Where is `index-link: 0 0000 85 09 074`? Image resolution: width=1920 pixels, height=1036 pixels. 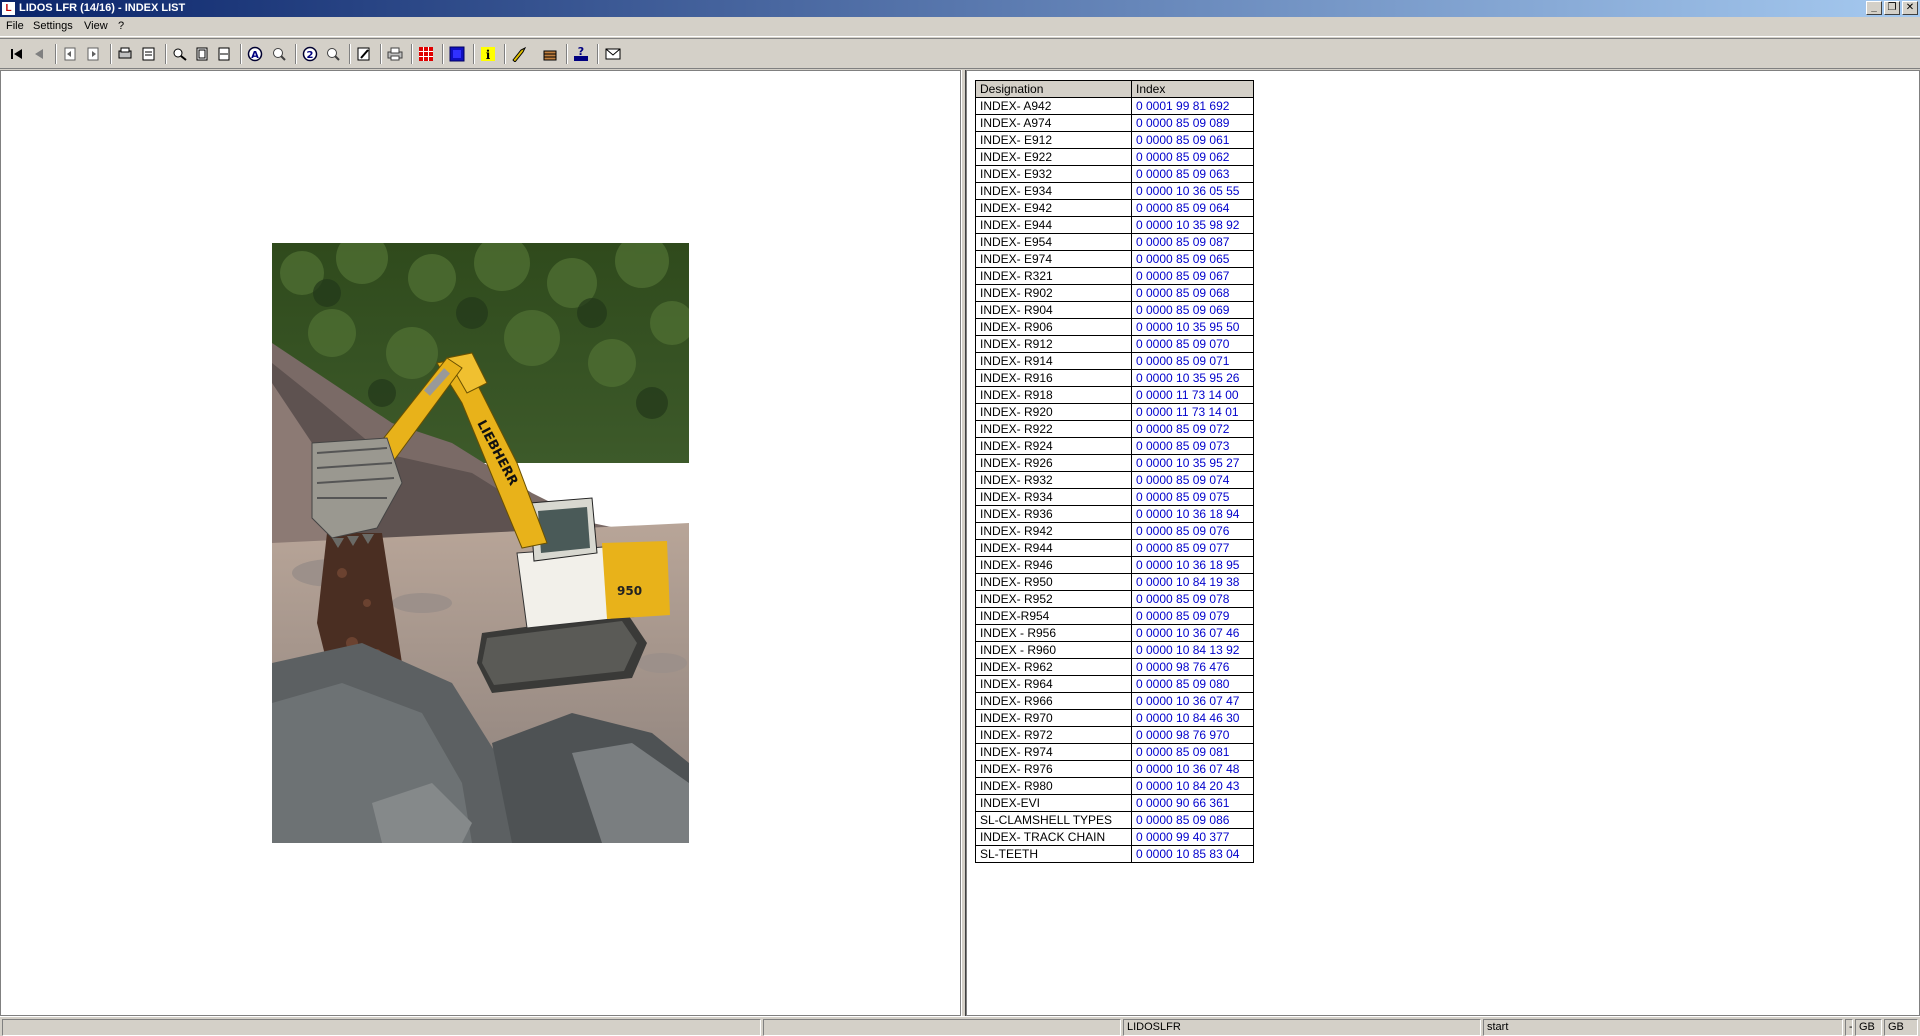 index-link: 0 0000 85 09 074 is located at coordinates (1192, 480).